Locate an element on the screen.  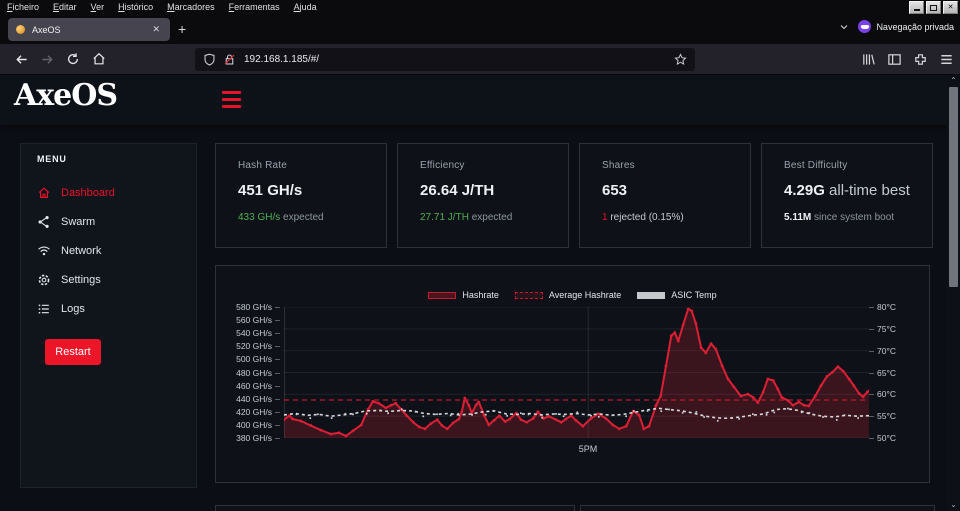
new-tab-button: + is located at coordinates (182, 29).